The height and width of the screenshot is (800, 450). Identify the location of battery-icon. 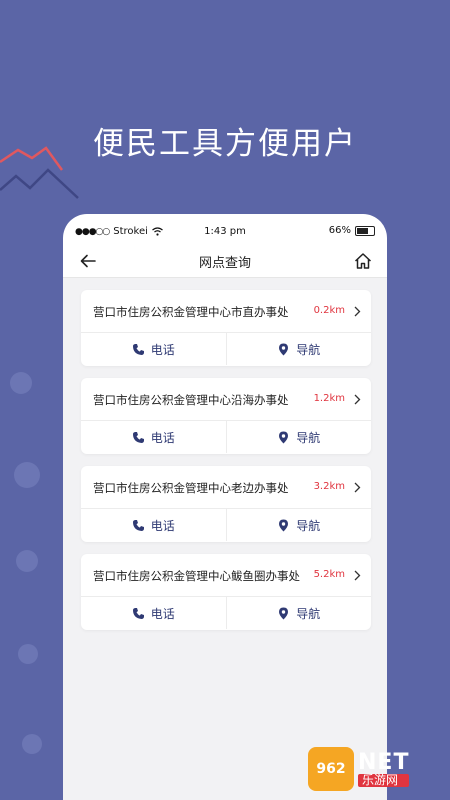
(365, 230).